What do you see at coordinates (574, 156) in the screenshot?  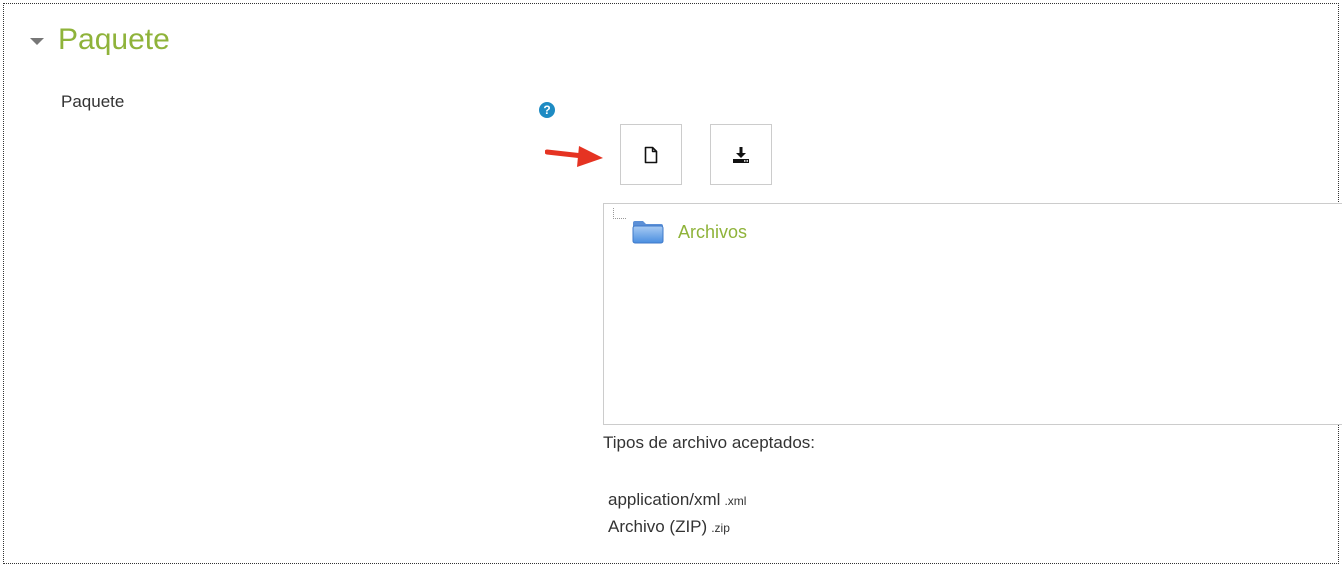 I see `red-arrow-icon` at bounding box center [574, 156].